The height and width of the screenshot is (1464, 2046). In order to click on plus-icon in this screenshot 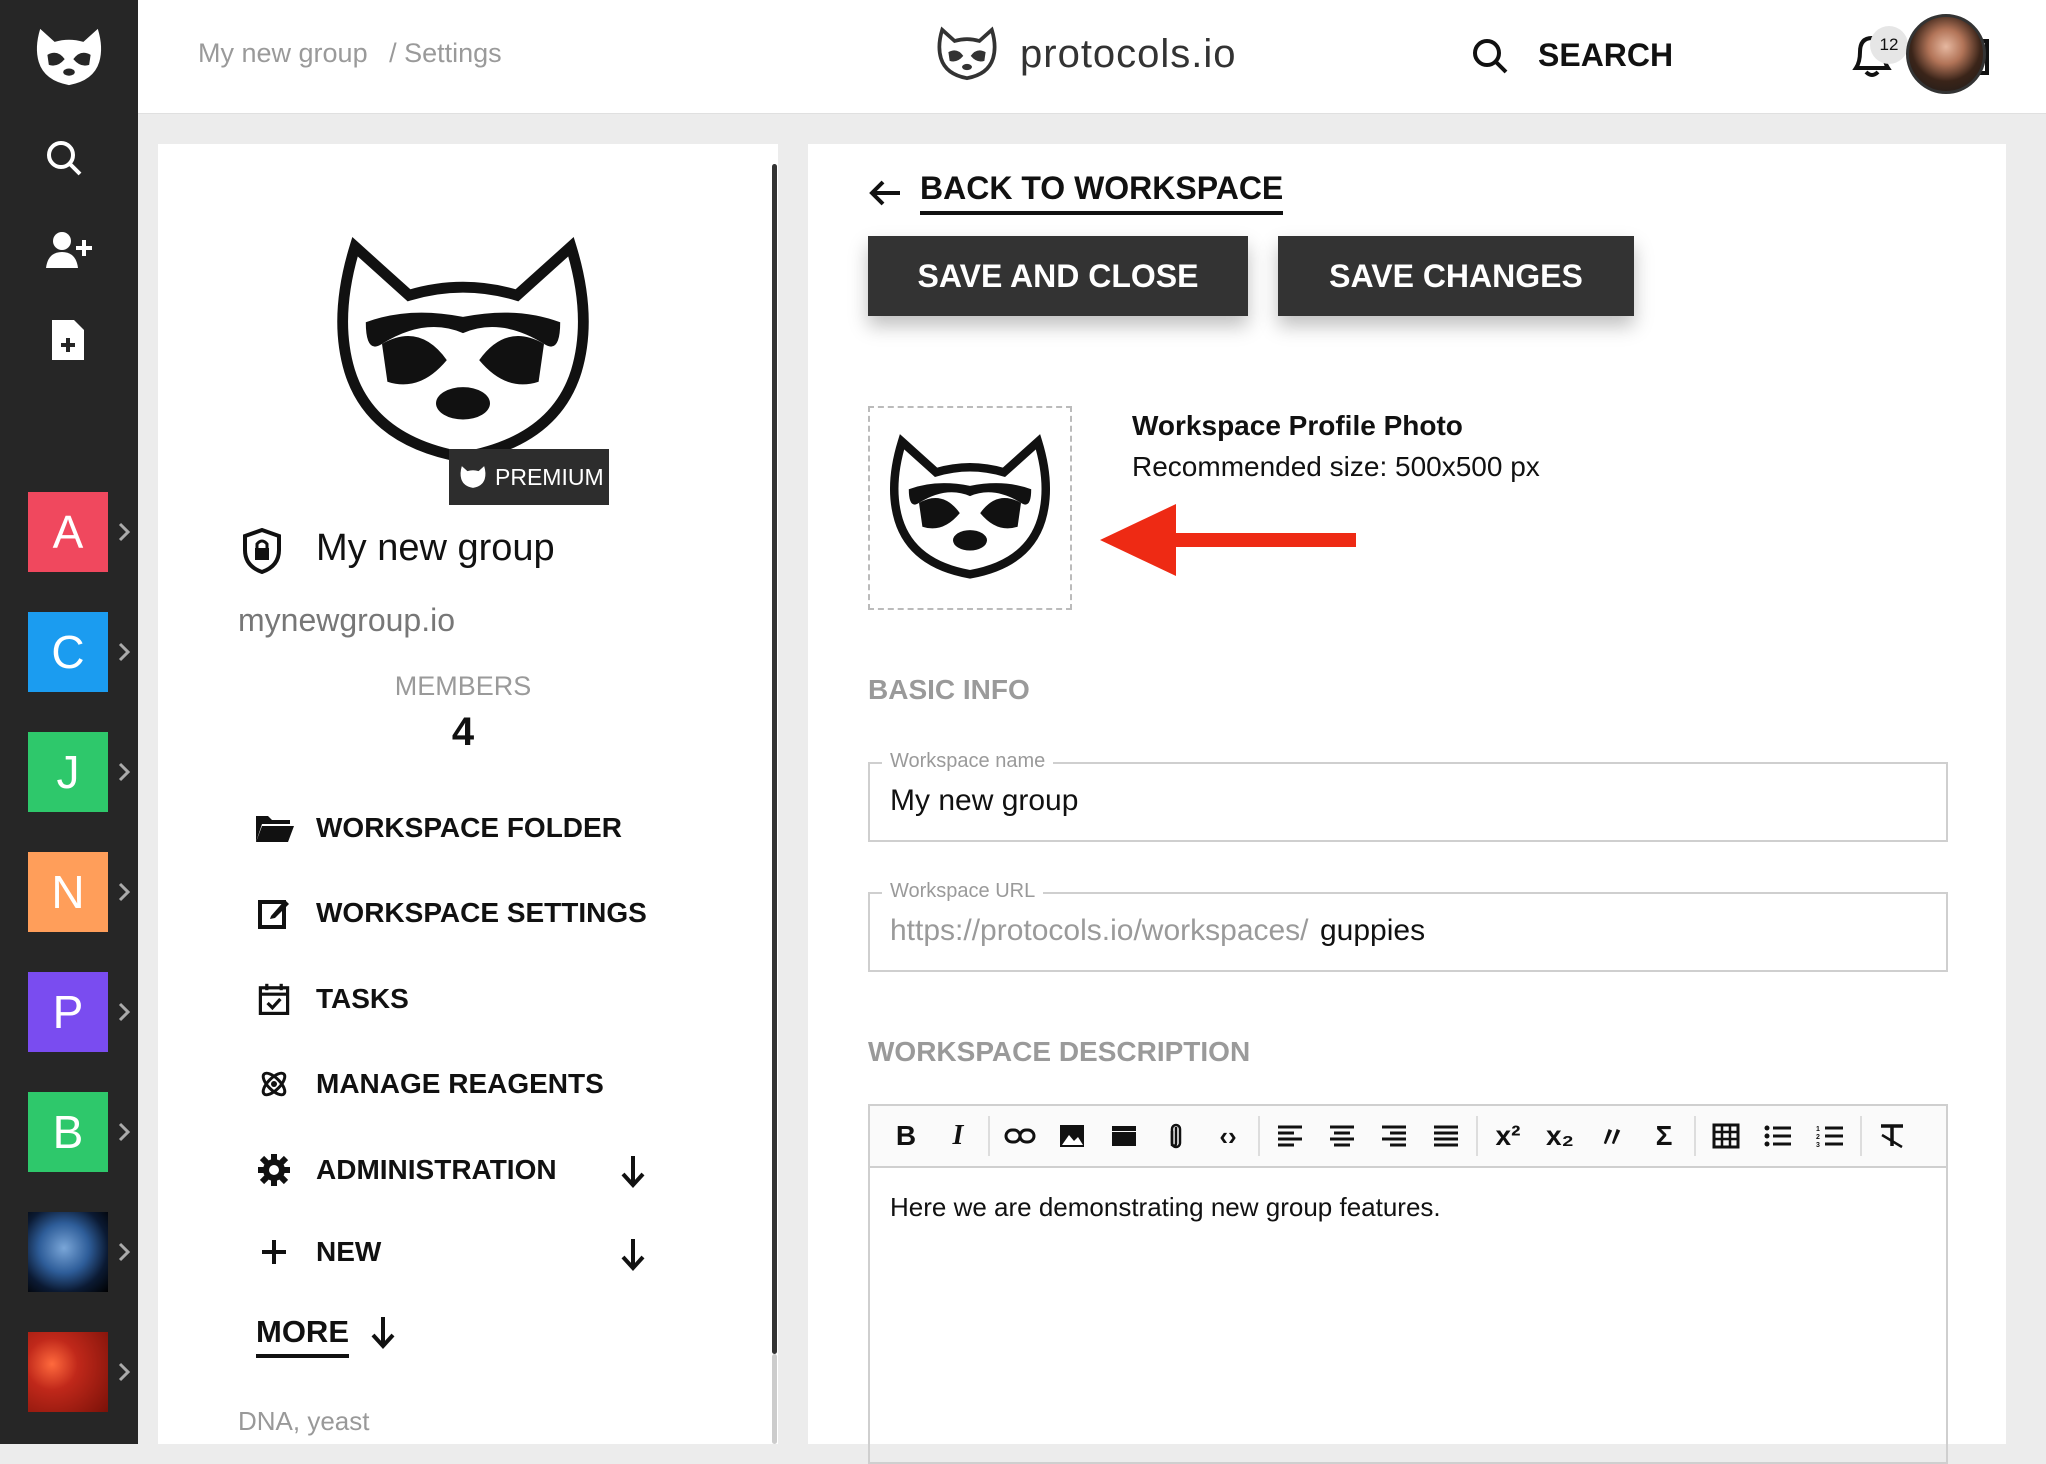, I will do `click(274, 1252)`.